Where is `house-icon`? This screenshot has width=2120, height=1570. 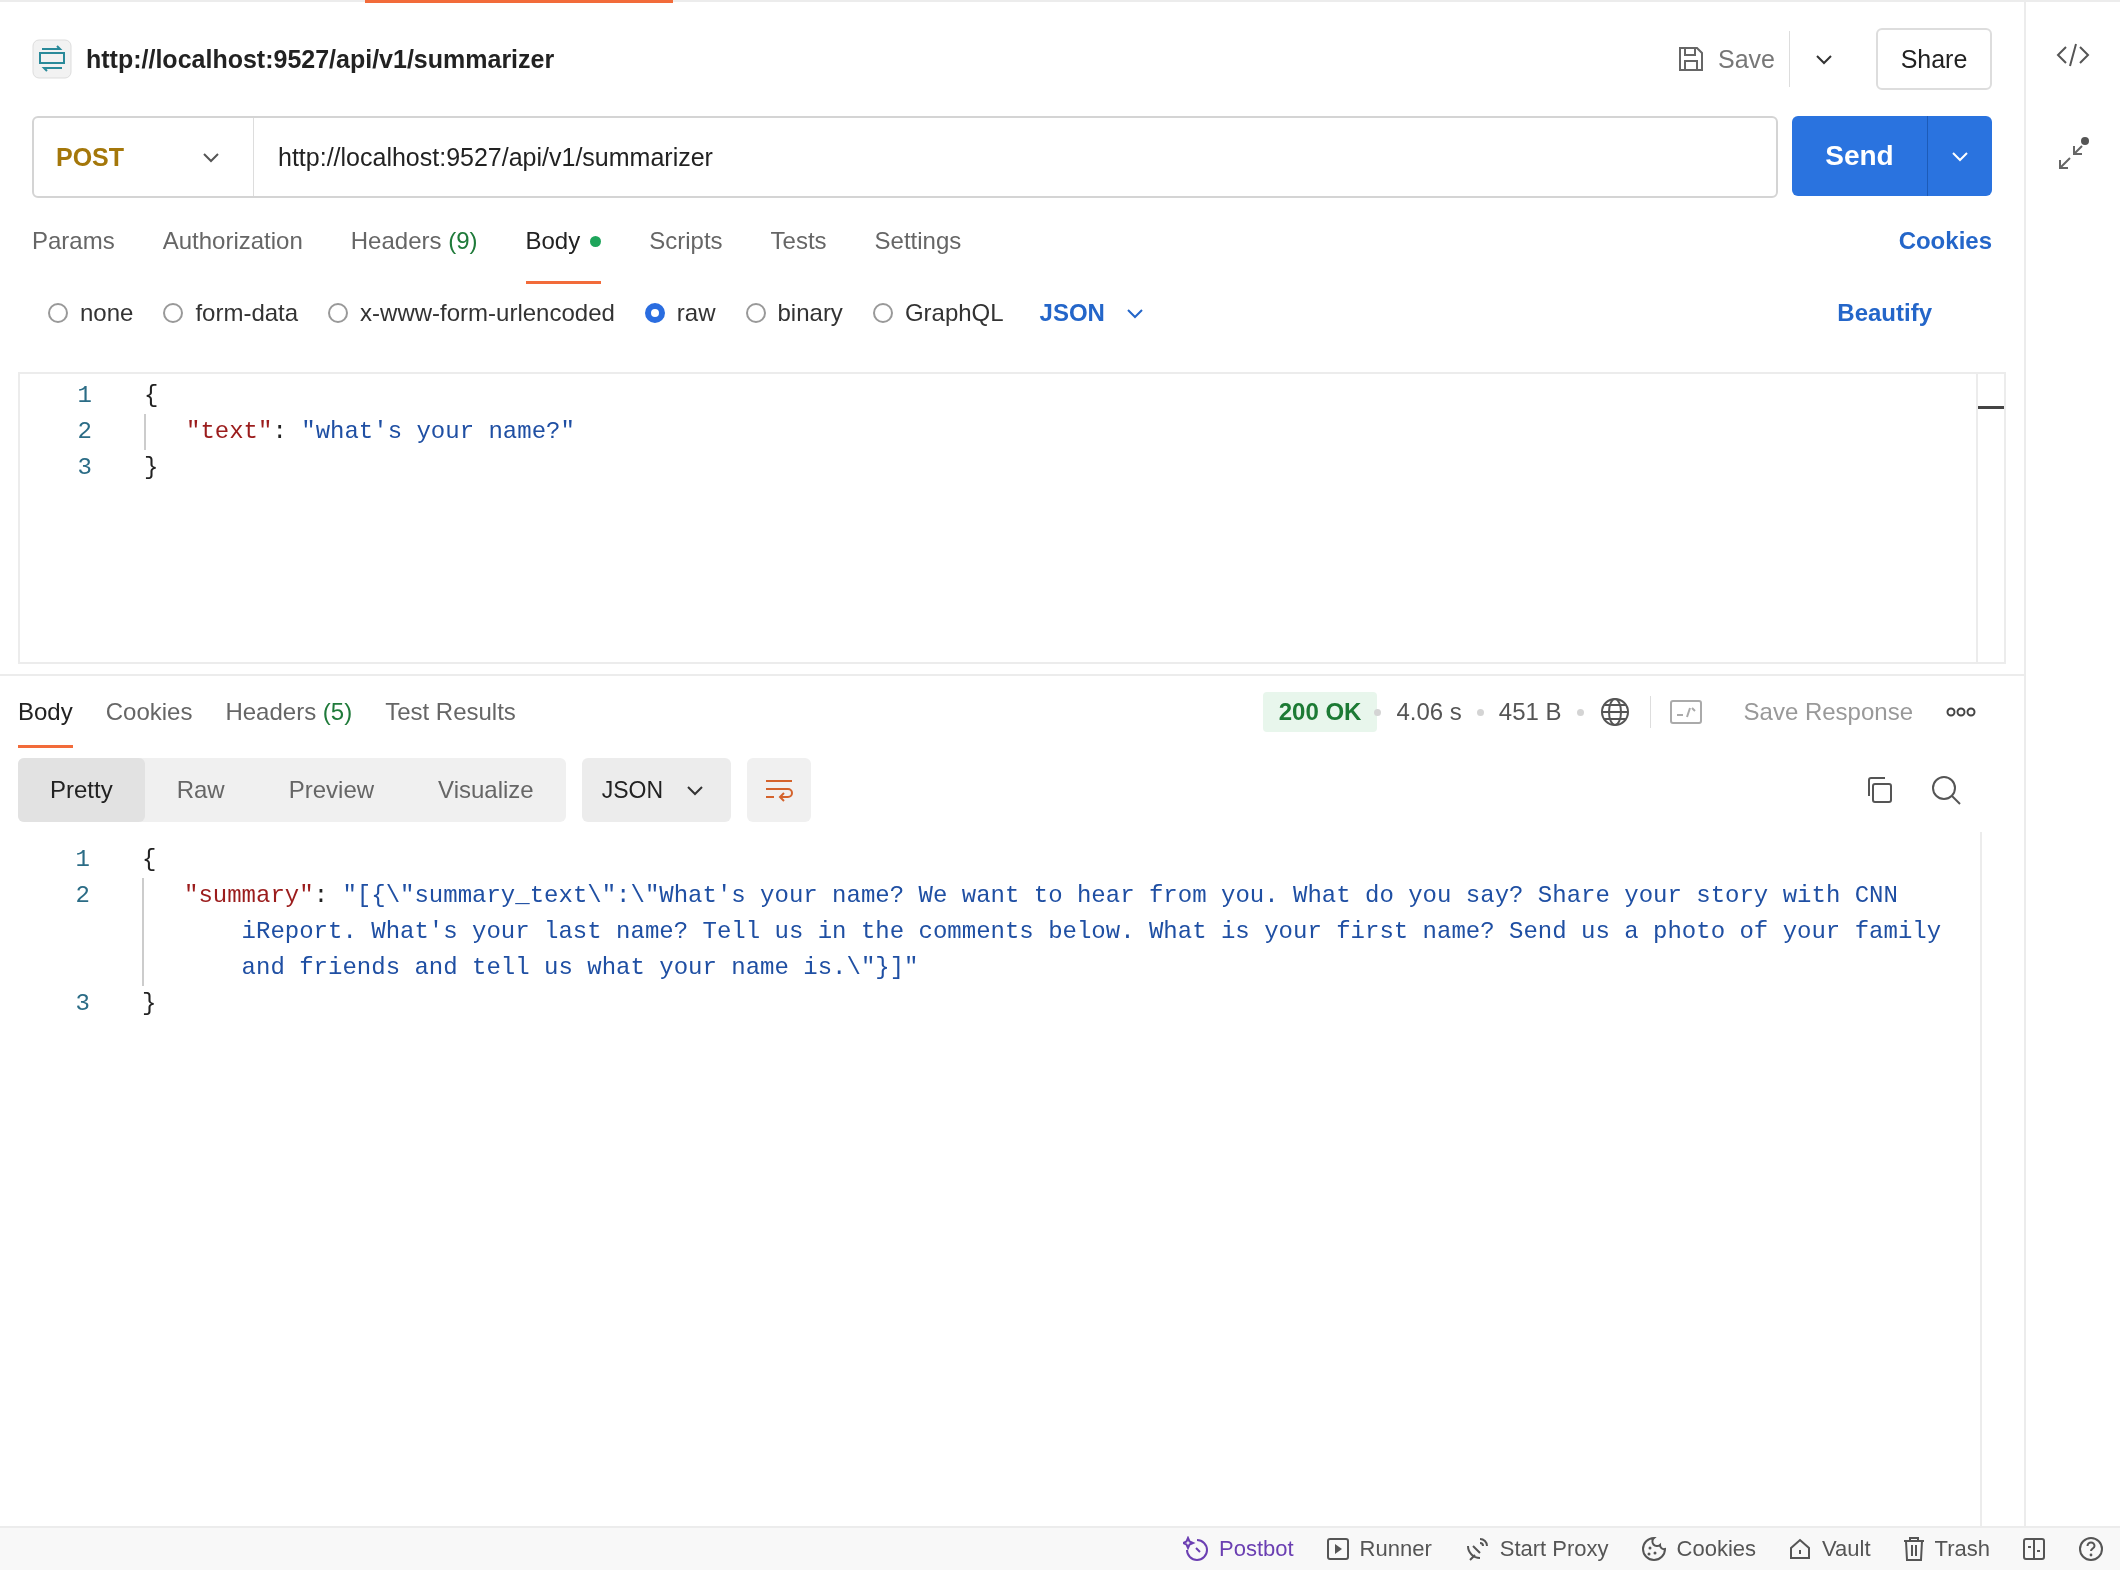 house-icon is located at coordinates (1800, 1549).